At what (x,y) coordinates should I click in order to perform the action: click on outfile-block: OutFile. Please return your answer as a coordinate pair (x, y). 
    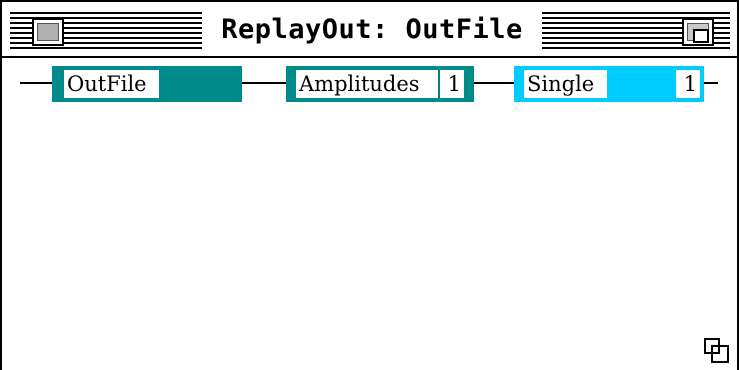
    Looking at the image, I should click on (147, 84).